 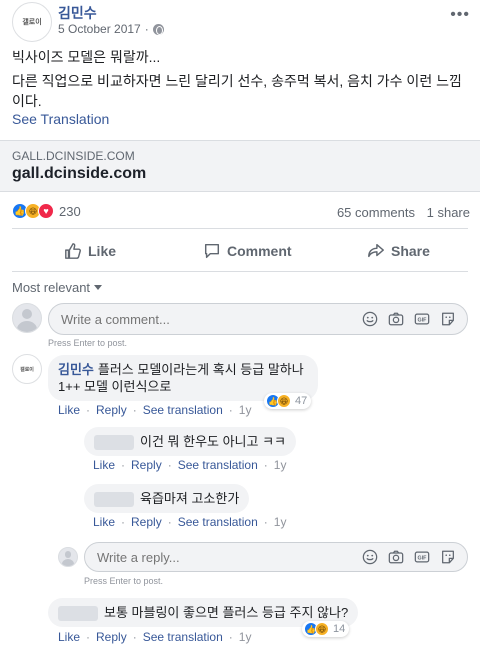 I want to click on comment-label: Comment, so click(x=259, y=251).